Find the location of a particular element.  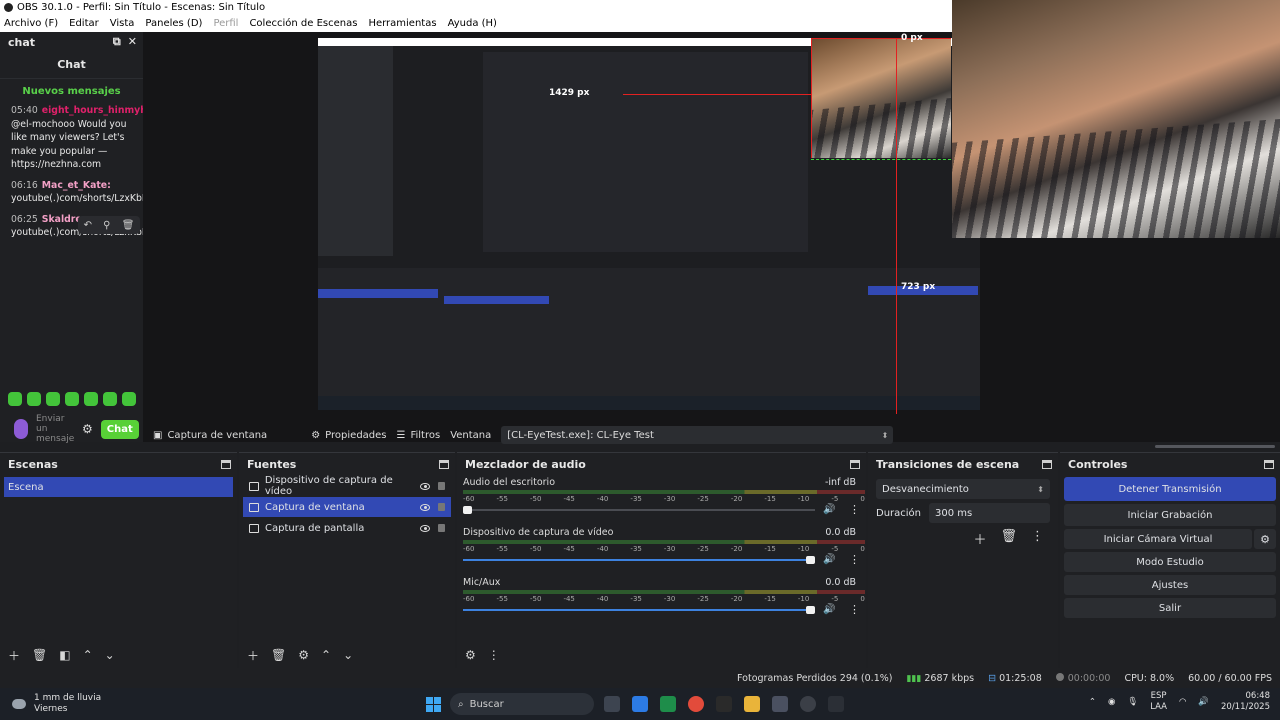

menu-edit: Editar is located at coordinates (84, 23).